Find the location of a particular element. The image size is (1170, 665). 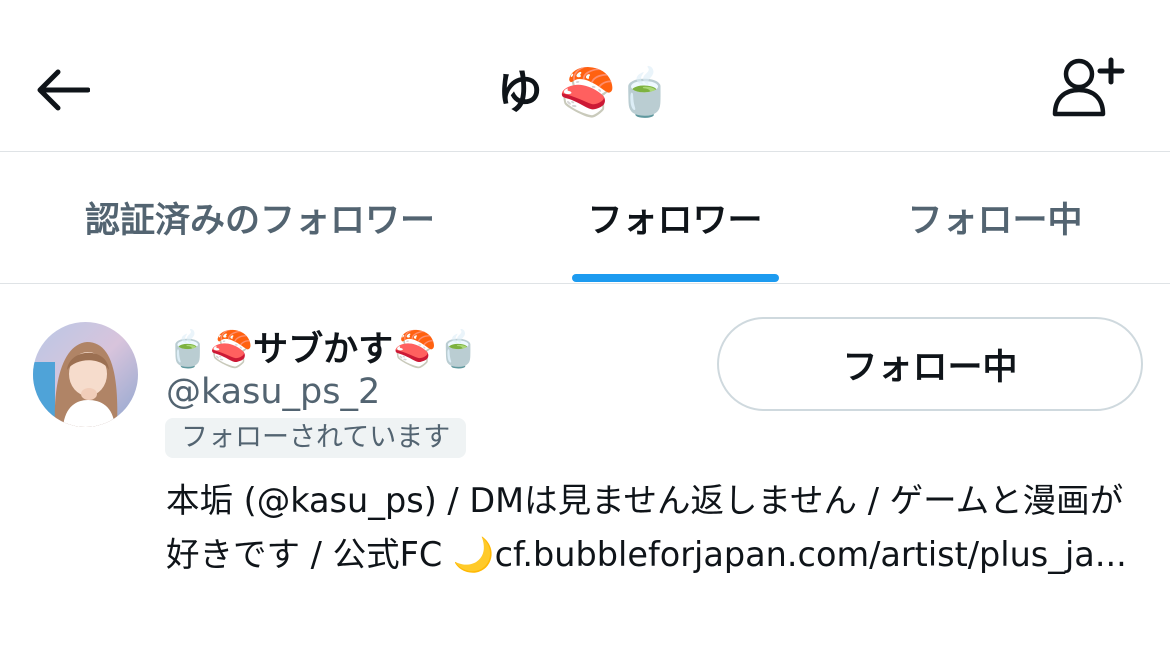

follows-you-badge: フォローされています is located at coordinates (316, 438).